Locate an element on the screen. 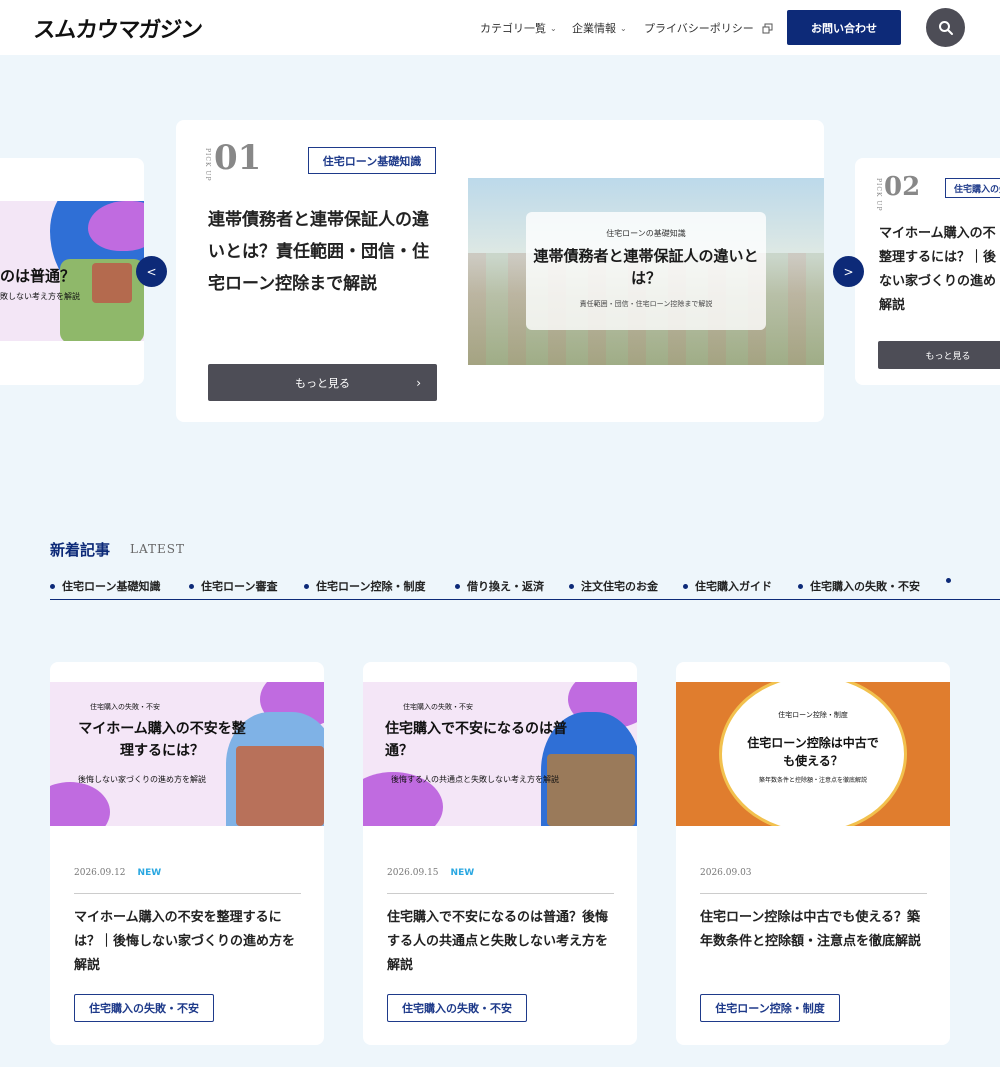 The image size is (1000, 1067). thumbnail-category: 住宅ローン控除・制度 is located at coordinates (813, 715).